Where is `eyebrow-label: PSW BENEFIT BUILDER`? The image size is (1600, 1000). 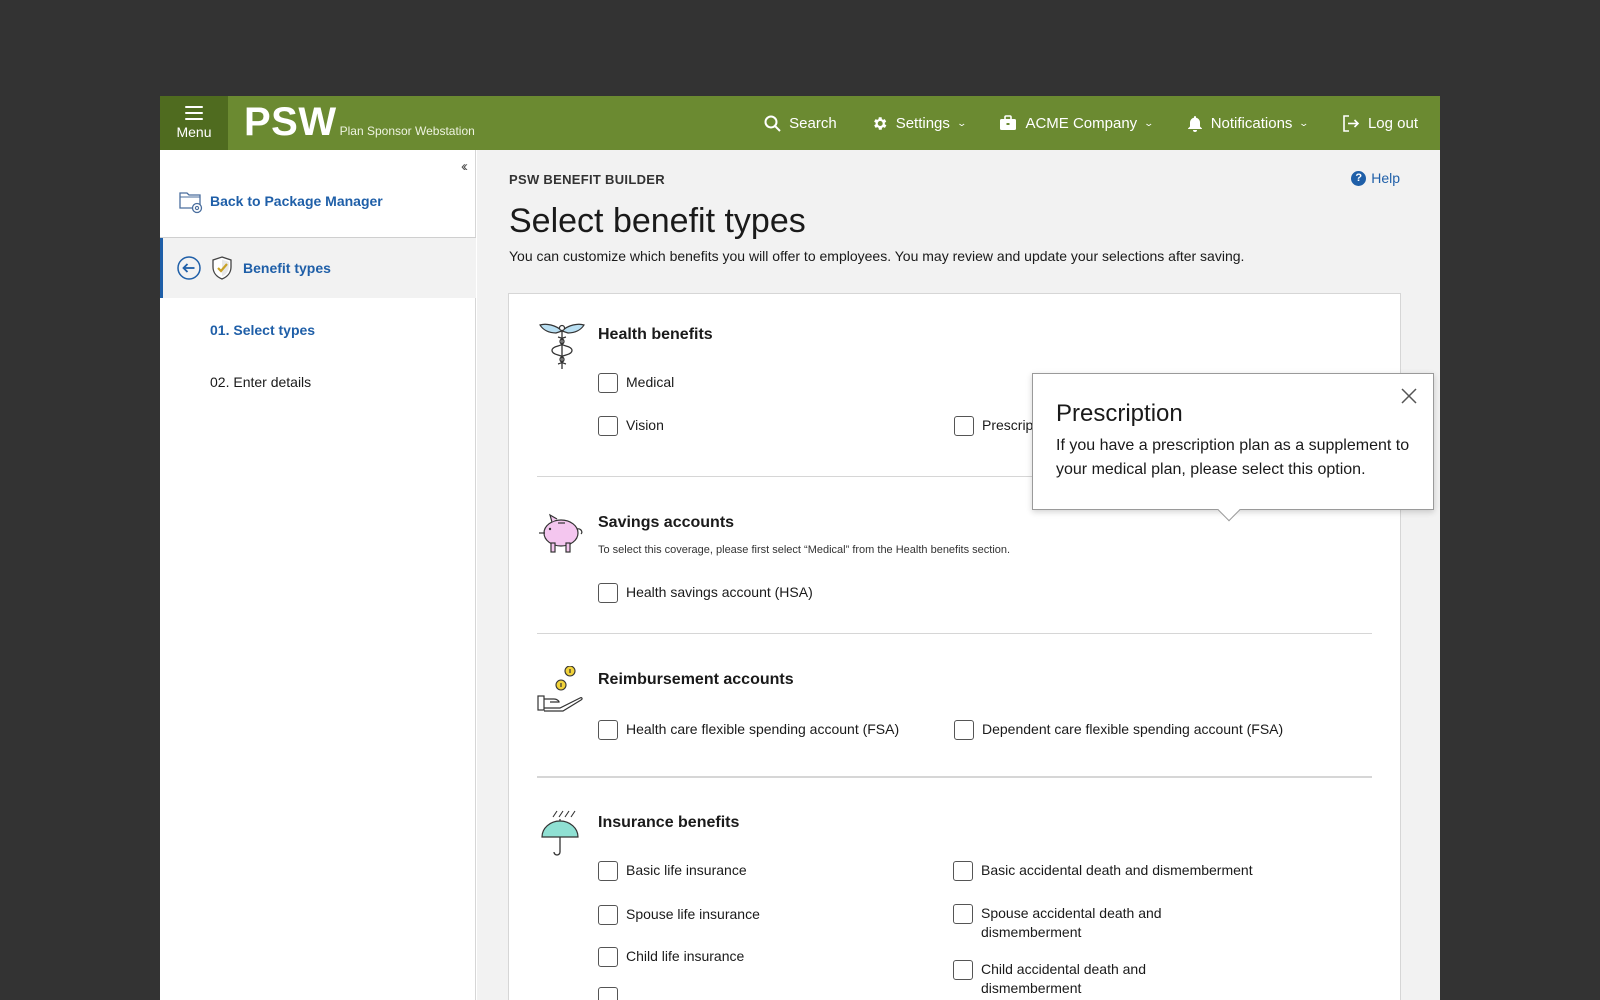
eyebrow-label: PSW BENEFIT BUILDER is located at coordinates (587, 179).